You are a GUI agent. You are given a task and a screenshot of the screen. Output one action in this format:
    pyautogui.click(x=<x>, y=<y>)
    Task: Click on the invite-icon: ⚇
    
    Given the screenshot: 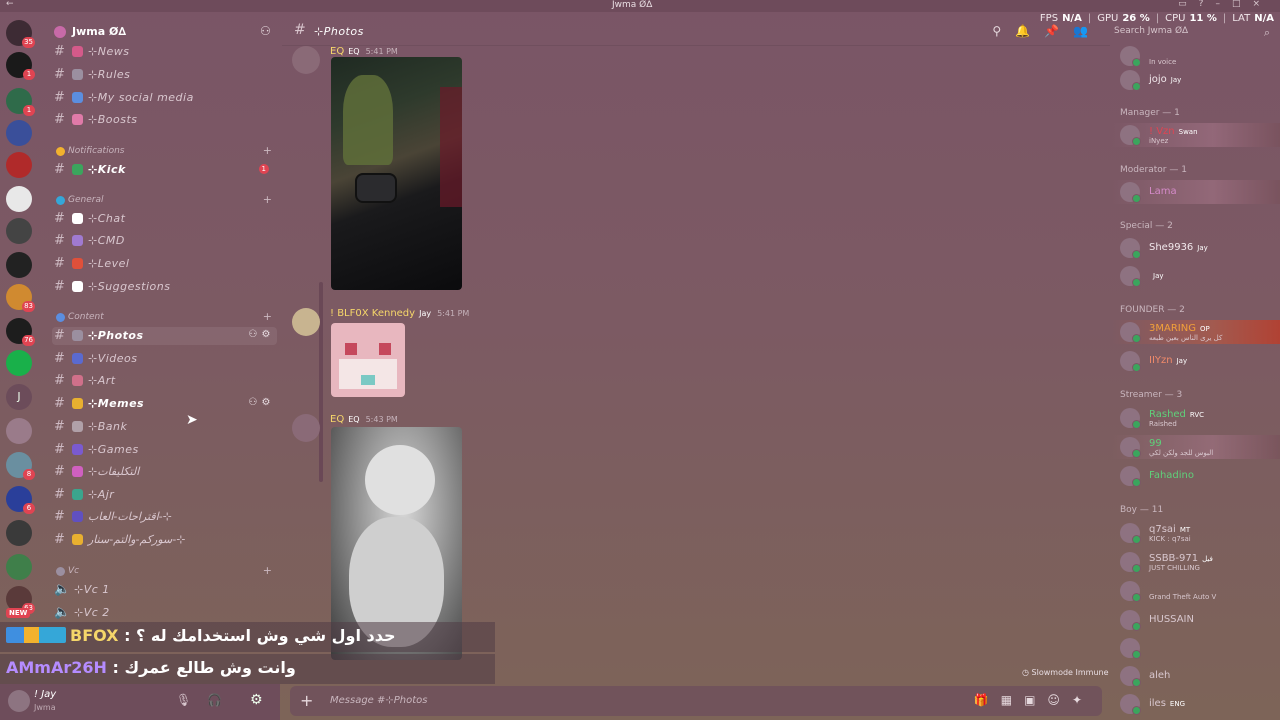 What is the action you would take?
    pyautogui.click(x=265, y=31)
    